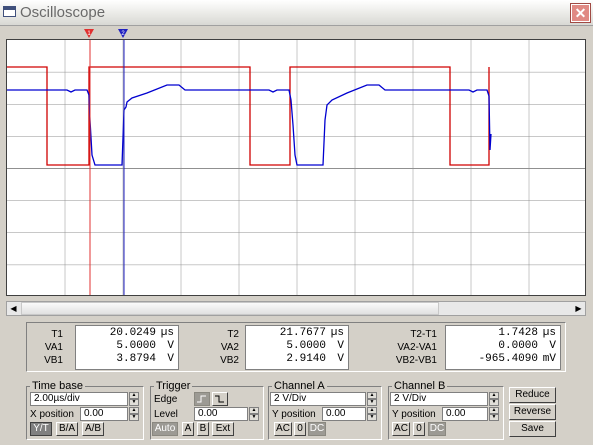 The width and height of the screenshot is (593, 445). I want to click on save-button: Save, so click(532, 429).